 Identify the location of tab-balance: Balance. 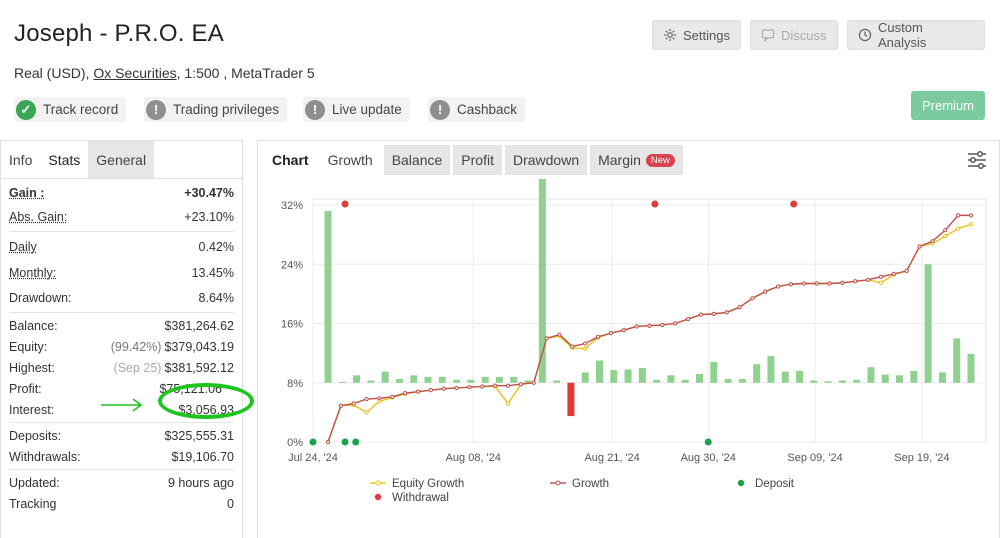
(417, 160).